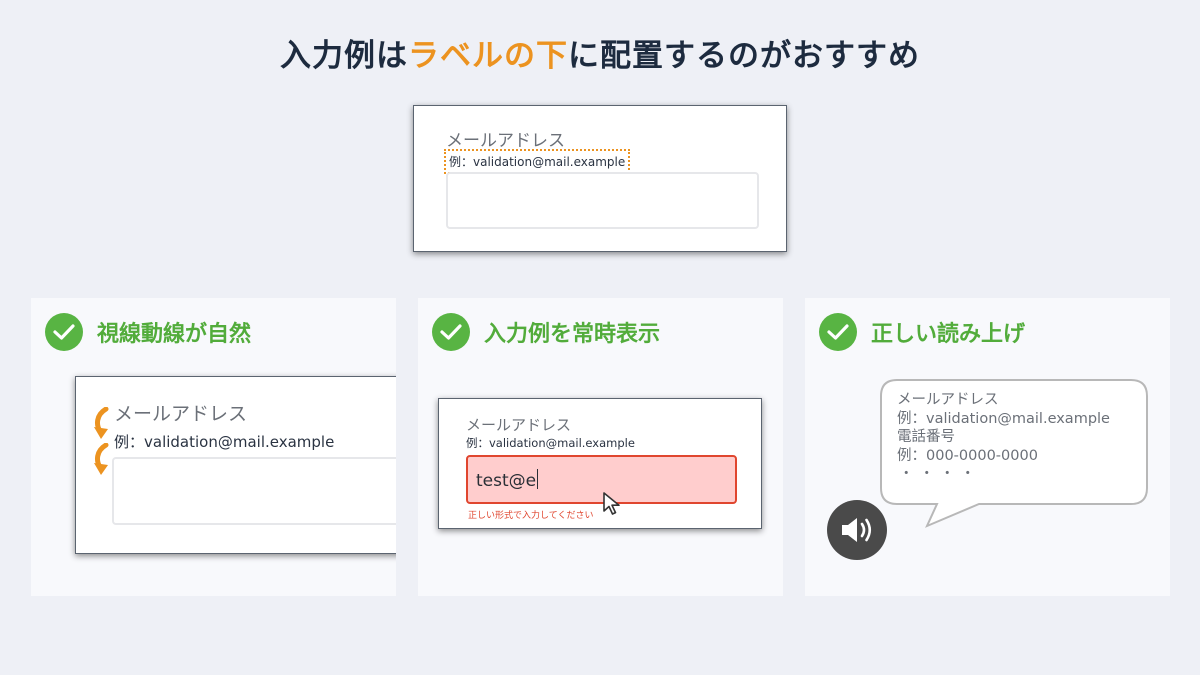 The image size is (1200, 675). What do you see at coordinates (948, 334) in the screenshot?
I see `panel-title: 正しい読み上げ` at bounding box center [948, 334].